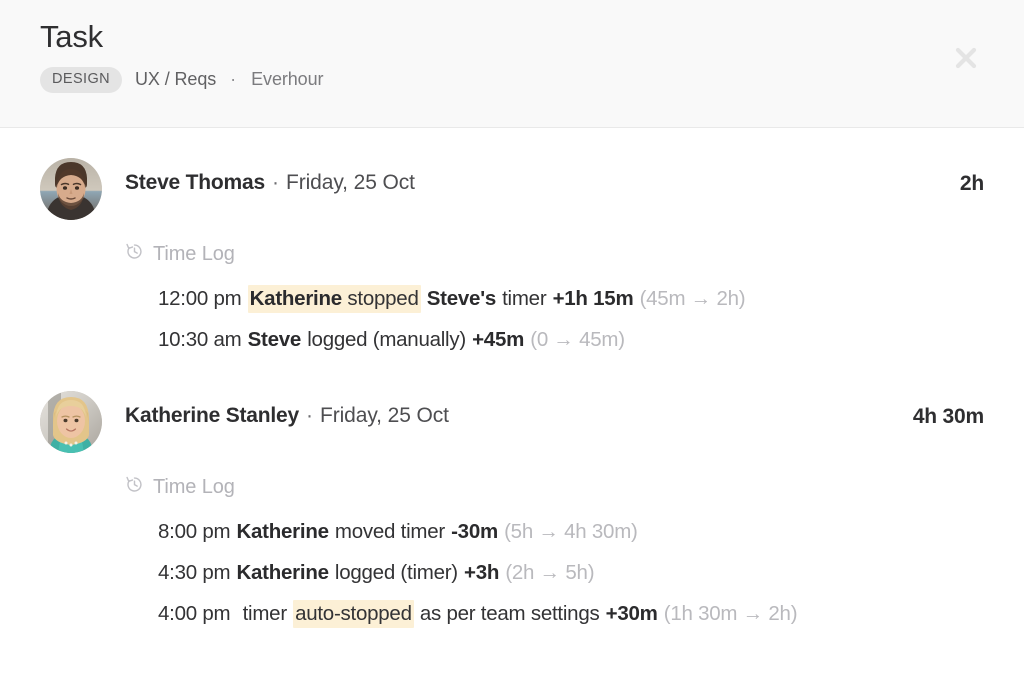 The height and width of the screenshot is (687, 1024). What do you see at coordinates (383, 298) in the screenshot?
I see `log-highlight-action: stopped` at bounding box center [383, 298].